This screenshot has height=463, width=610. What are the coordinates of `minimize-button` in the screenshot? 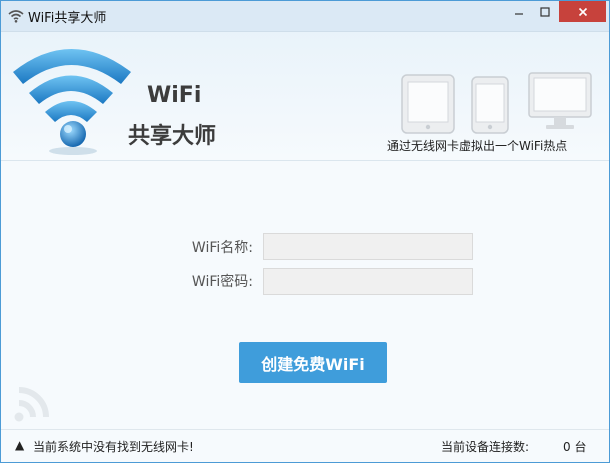 It's located at (519, 11).